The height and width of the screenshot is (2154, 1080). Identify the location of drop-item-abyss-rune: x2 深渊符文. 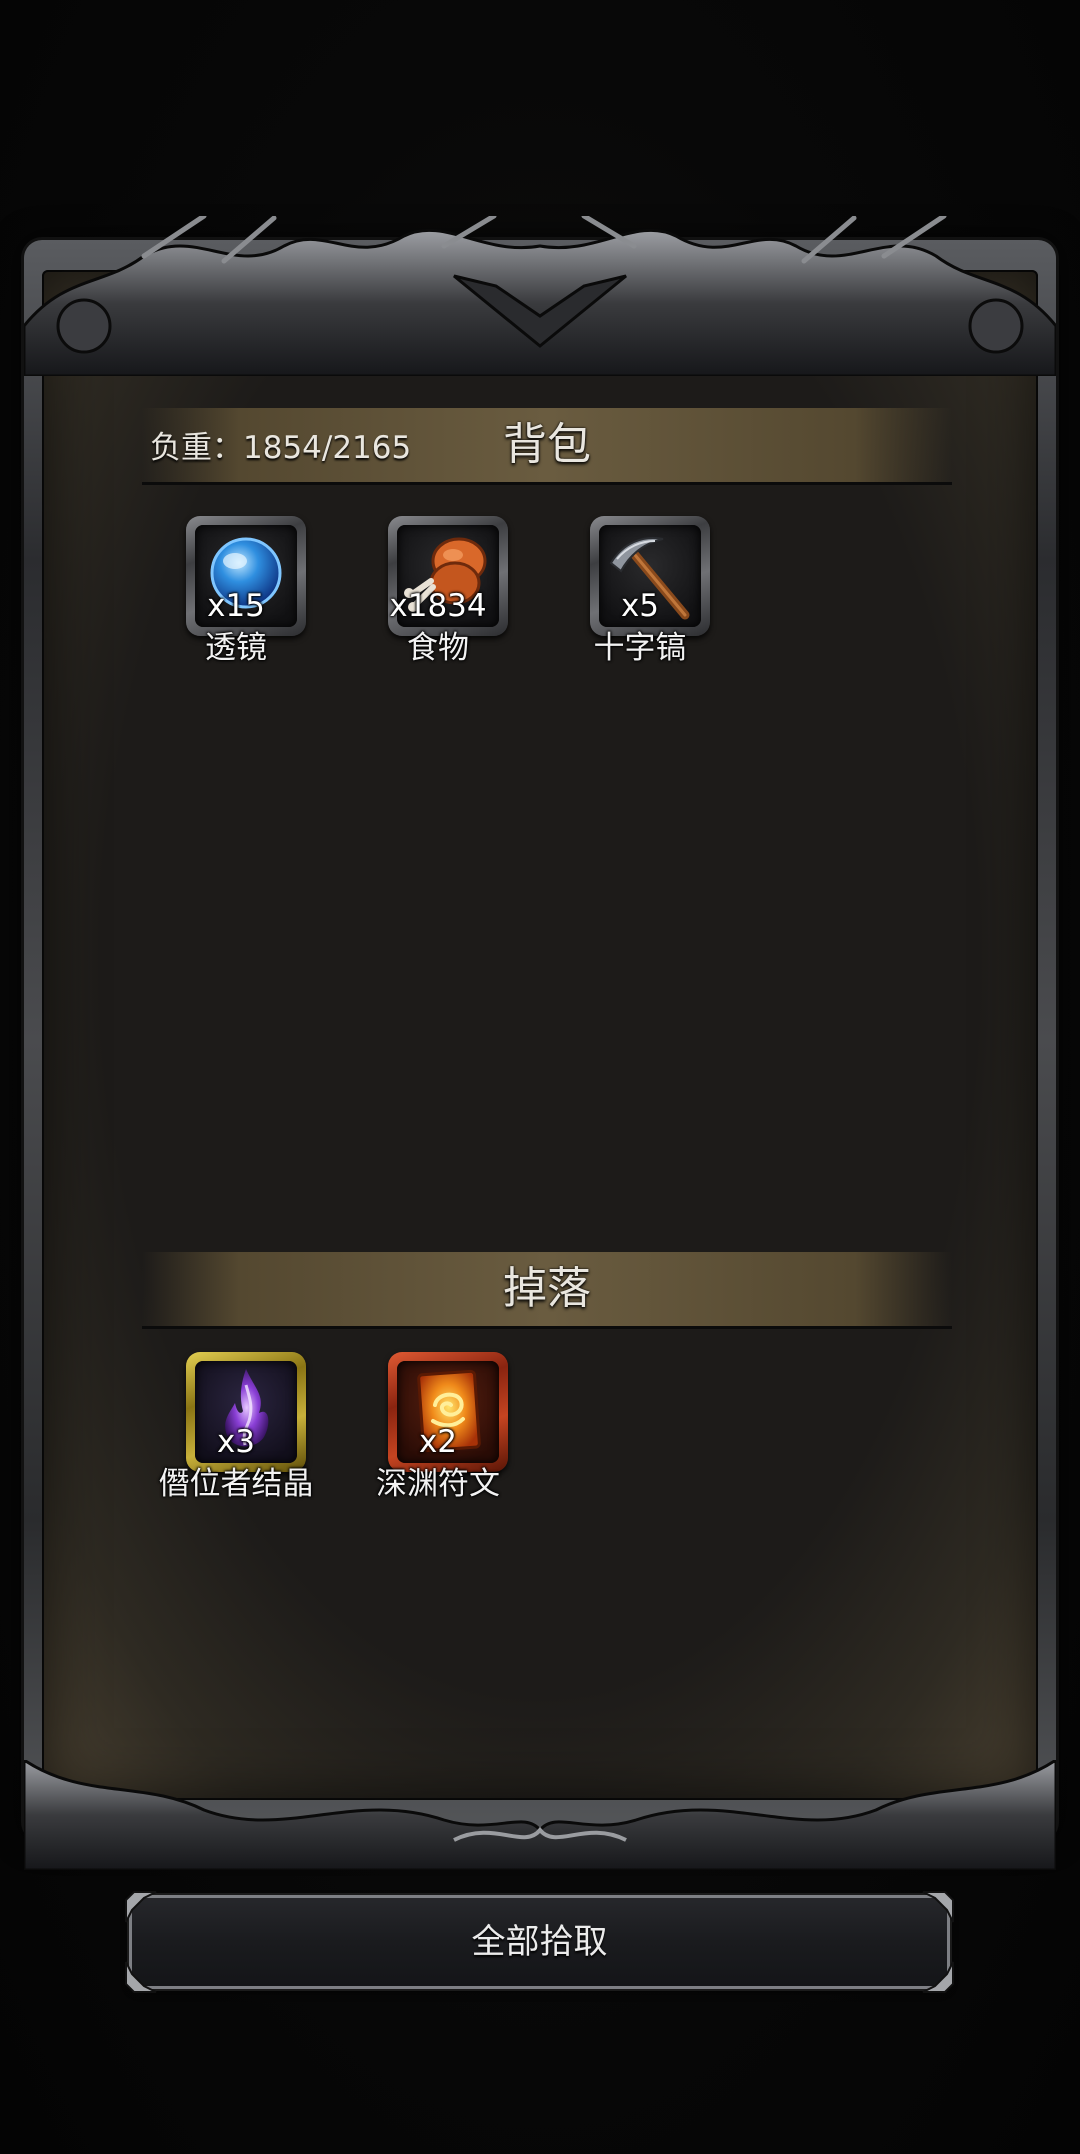
(438, 1432).